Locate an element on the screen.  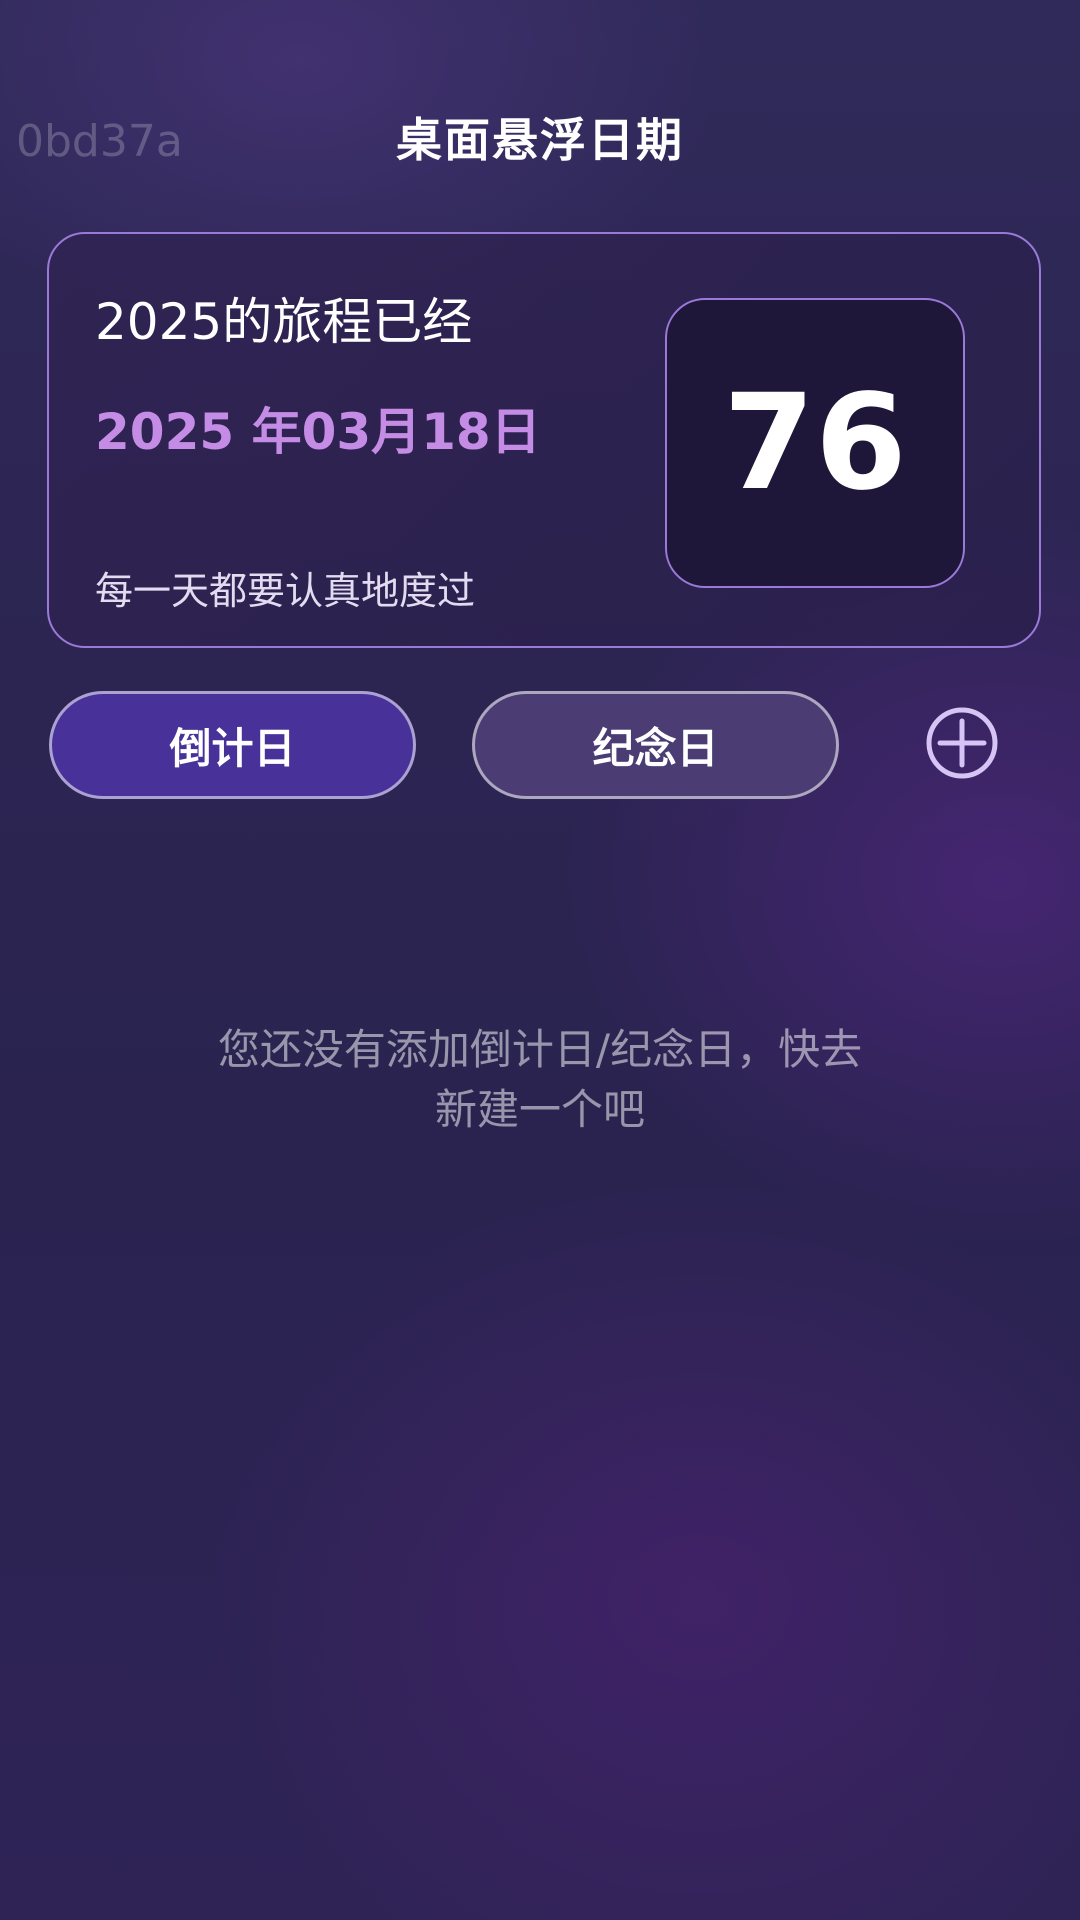
tab-anniversary: 纪念日 is located at coordinates (655, 745).